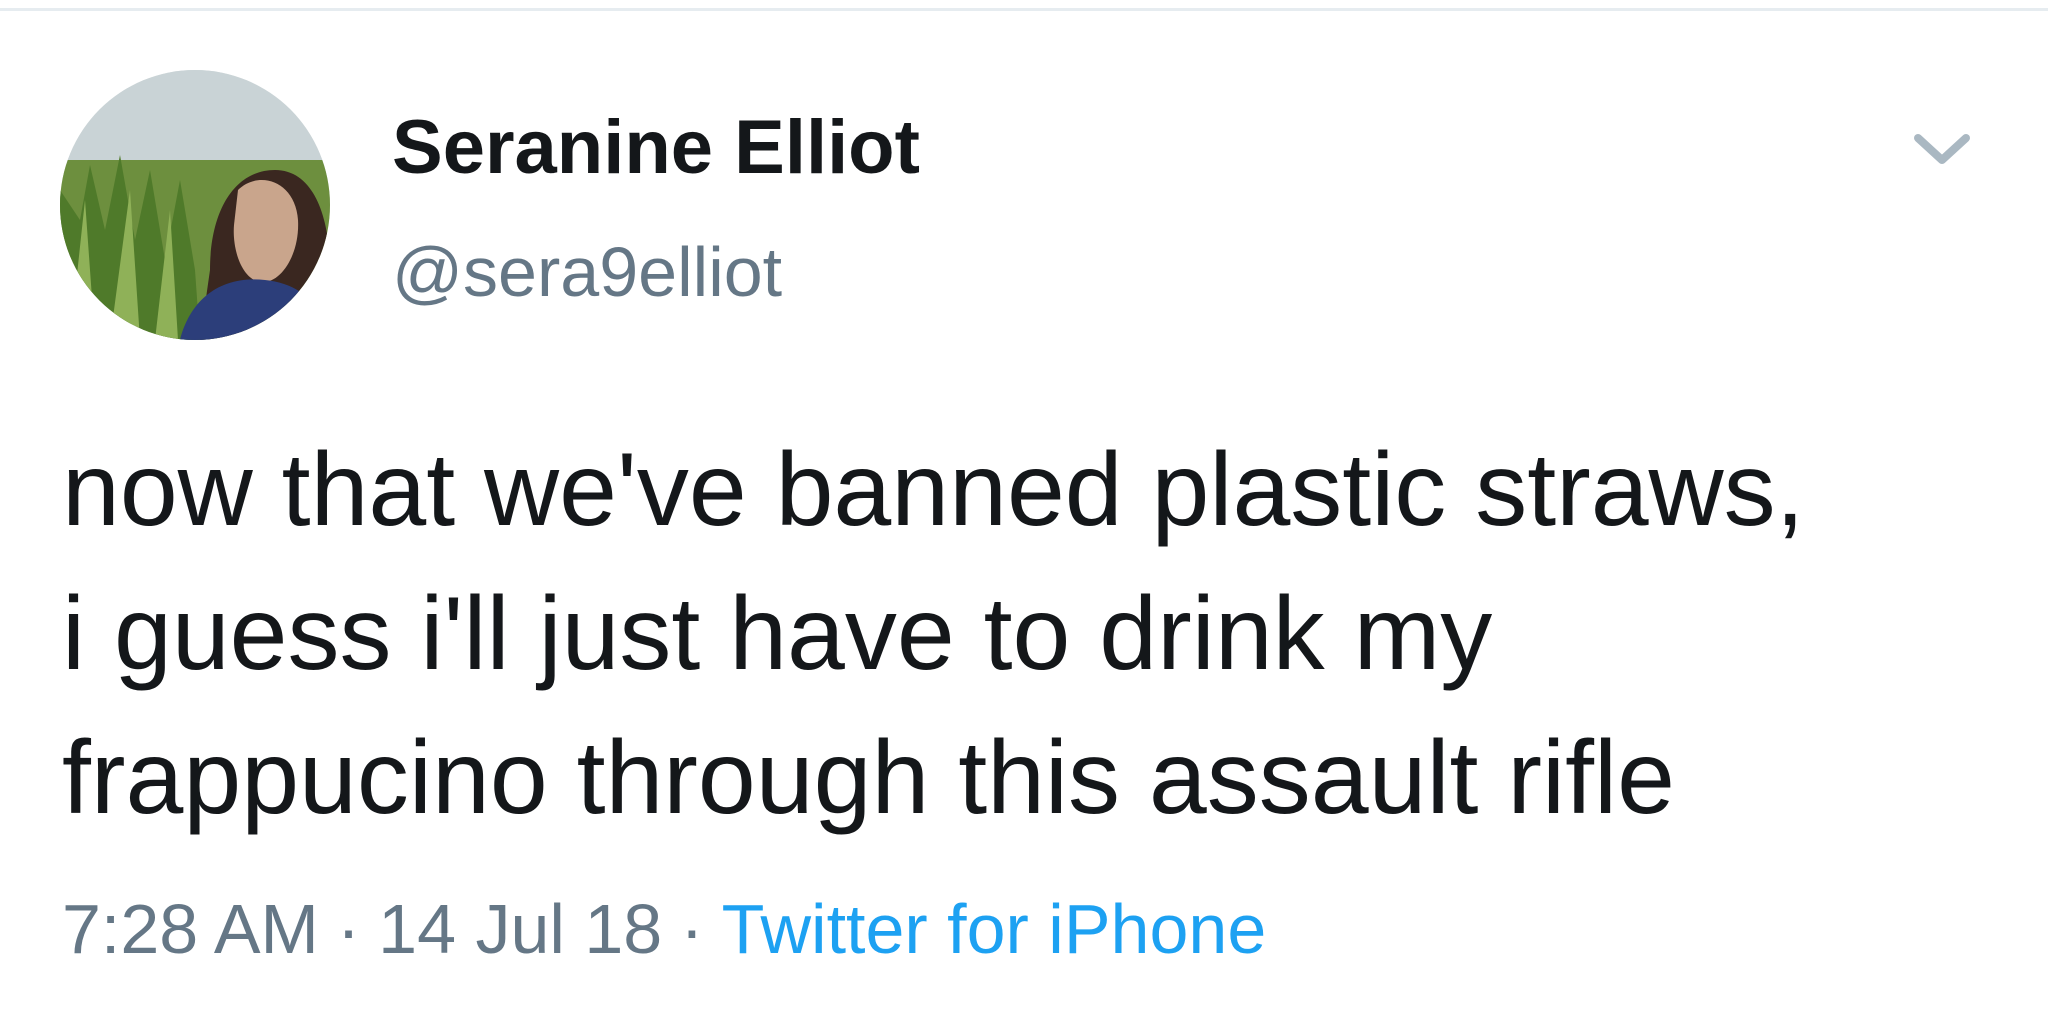  I want to click on avatar-image, so click(195, 205).